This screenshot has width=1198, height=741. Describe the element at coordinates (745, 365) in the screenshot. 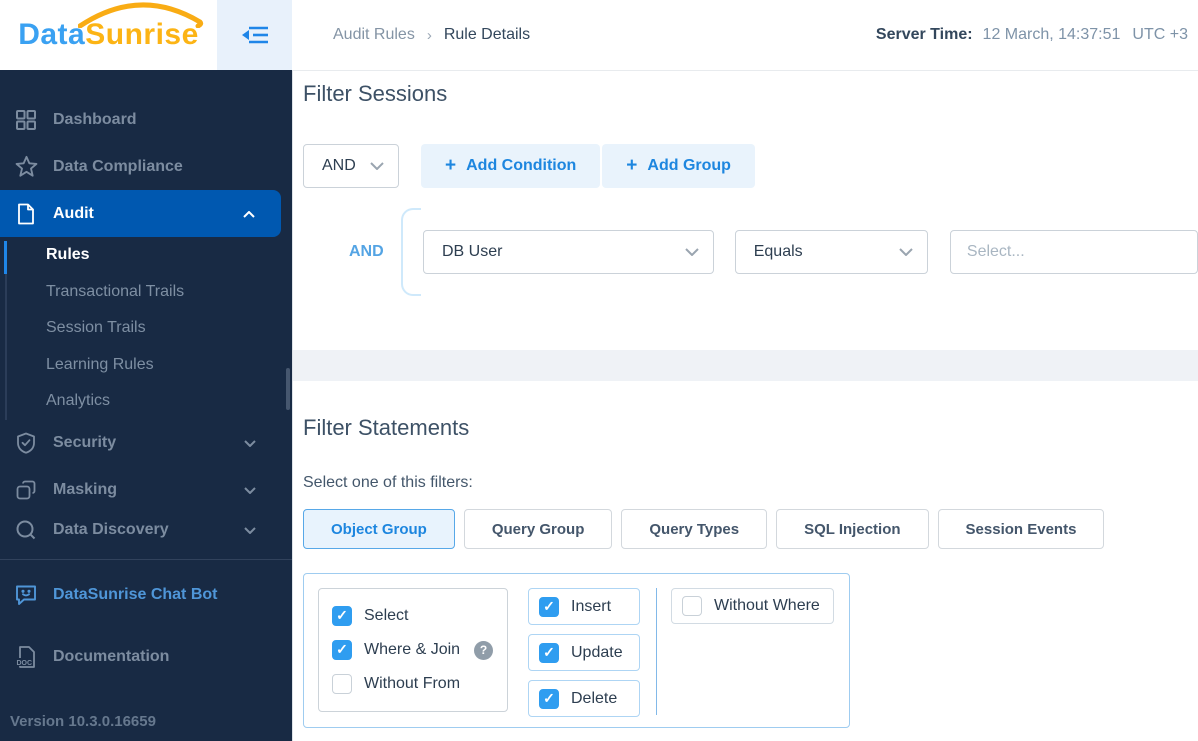

I see `section-separator` at that location.